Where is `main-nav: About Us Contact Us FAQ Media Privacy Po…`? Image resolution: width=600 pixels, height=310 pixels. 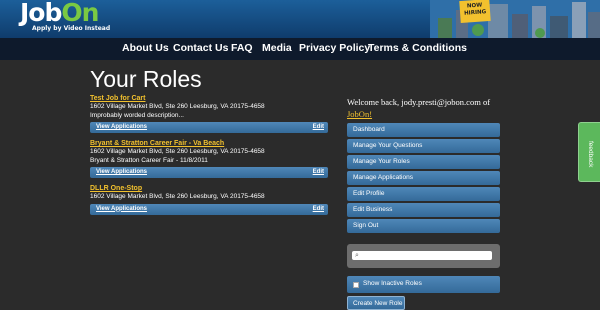 main-nav: About Us Contact Us FAQ Media Privacy Po… is located at coordinates (300, 49).